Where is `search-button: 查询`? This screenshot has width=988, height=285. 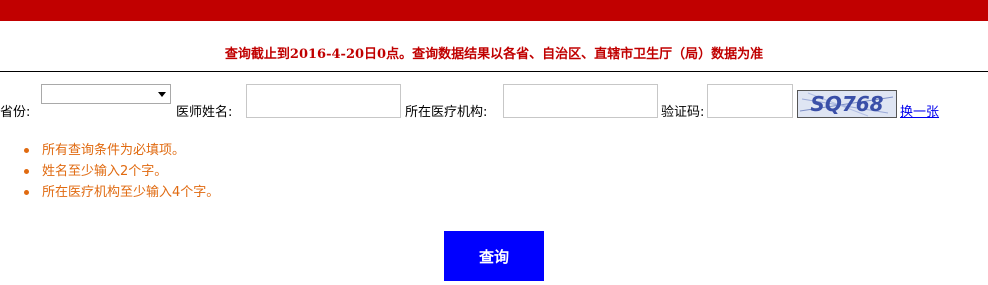 search-button: 查询 is located at coordinates (494, 256).